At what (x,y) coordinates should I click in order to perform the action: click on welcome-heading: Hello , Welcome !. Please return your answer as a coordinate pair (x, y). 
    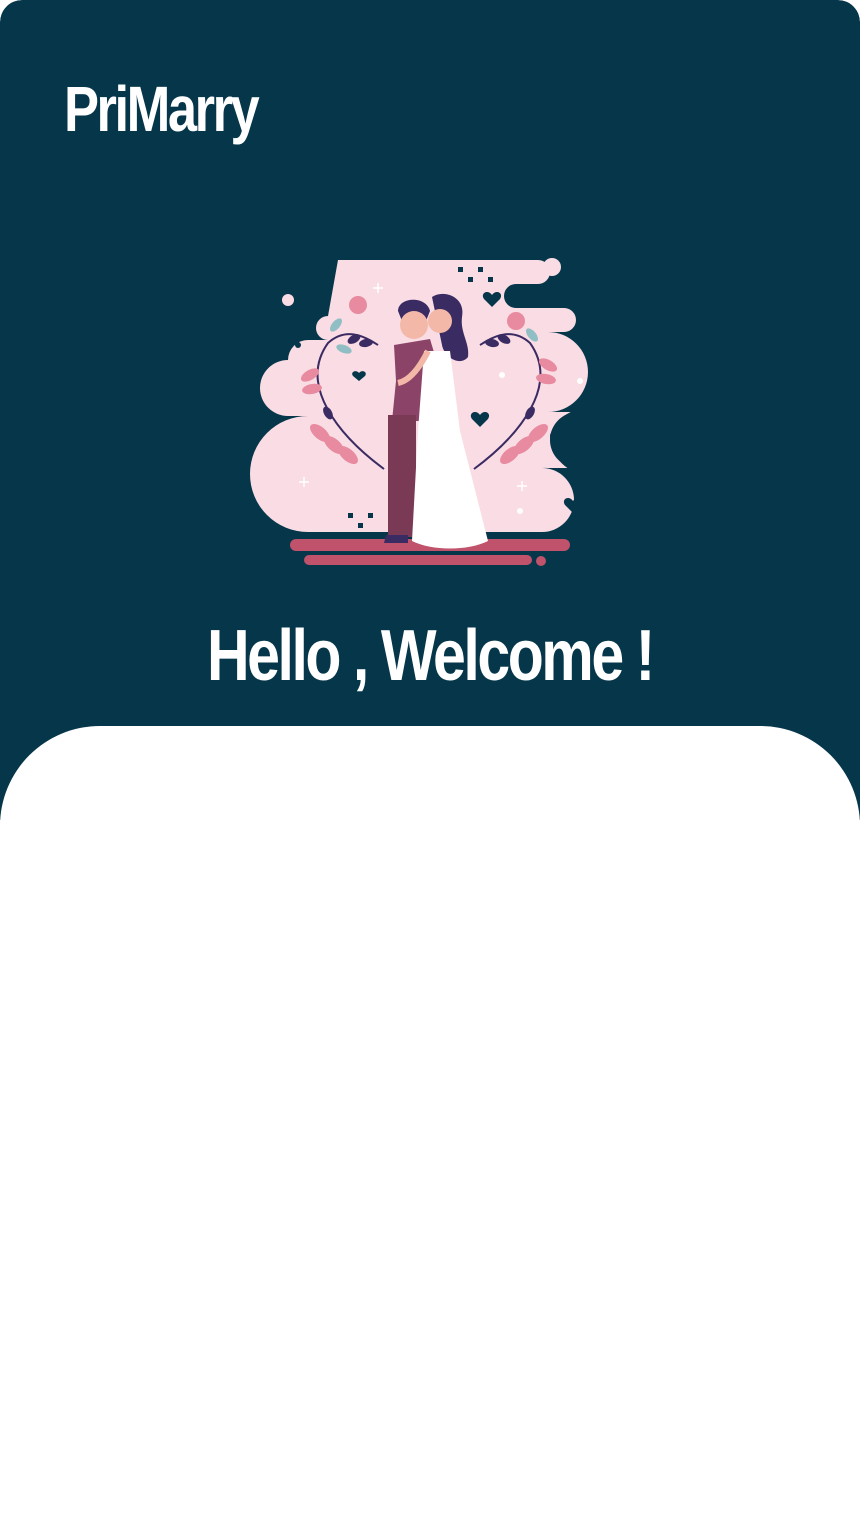
    Looking at the image, I should click on (430, 656).